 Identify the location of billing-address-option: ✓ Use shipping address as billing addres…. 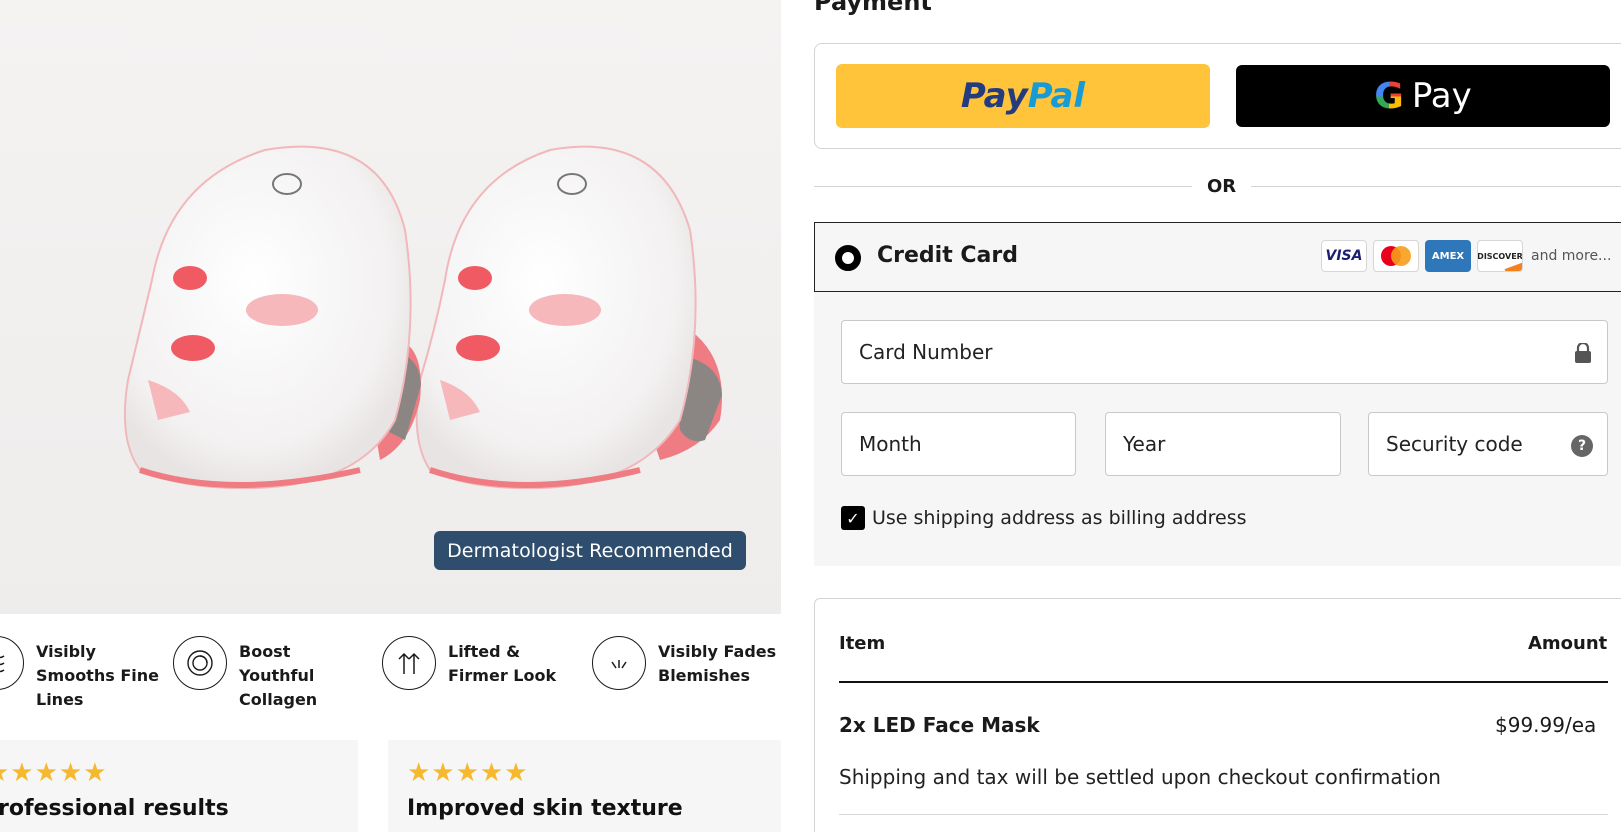
(1044, 518).